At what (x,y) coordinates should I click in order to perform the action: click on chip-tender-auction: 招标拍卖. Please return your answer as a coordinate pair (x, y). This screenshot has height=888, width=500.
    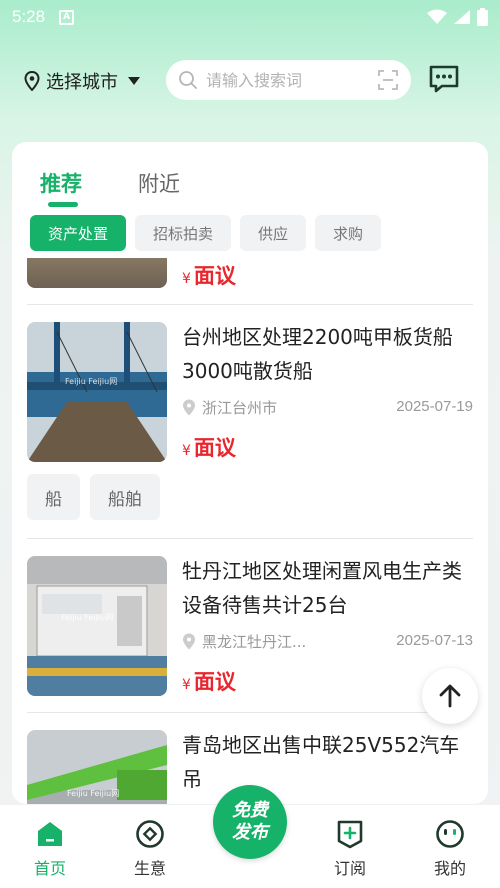
    Looking at the image, I should click on (183, 233).